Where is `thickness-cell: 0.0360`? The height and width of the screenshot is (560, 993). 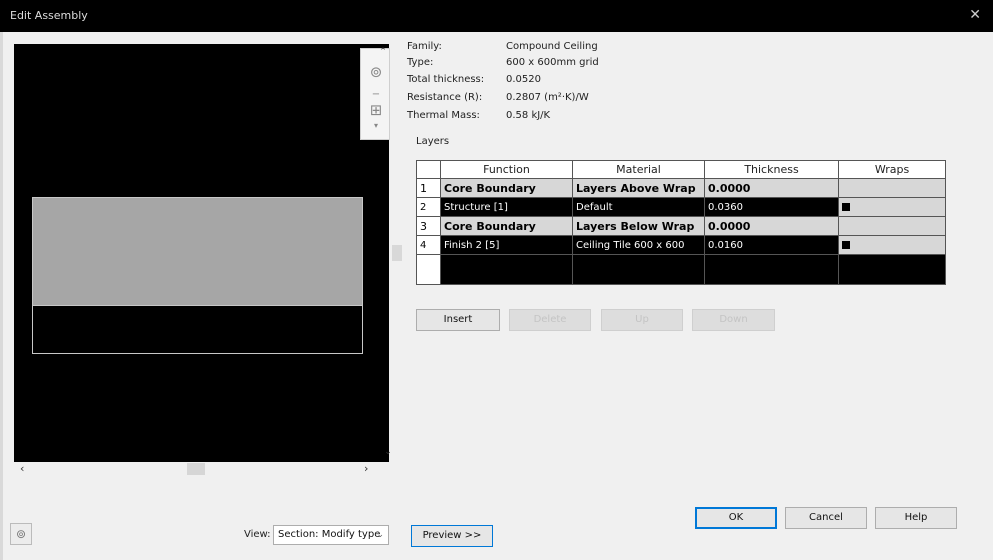 thickness-cell: 0.0360 is located at coordinates (771, 207).